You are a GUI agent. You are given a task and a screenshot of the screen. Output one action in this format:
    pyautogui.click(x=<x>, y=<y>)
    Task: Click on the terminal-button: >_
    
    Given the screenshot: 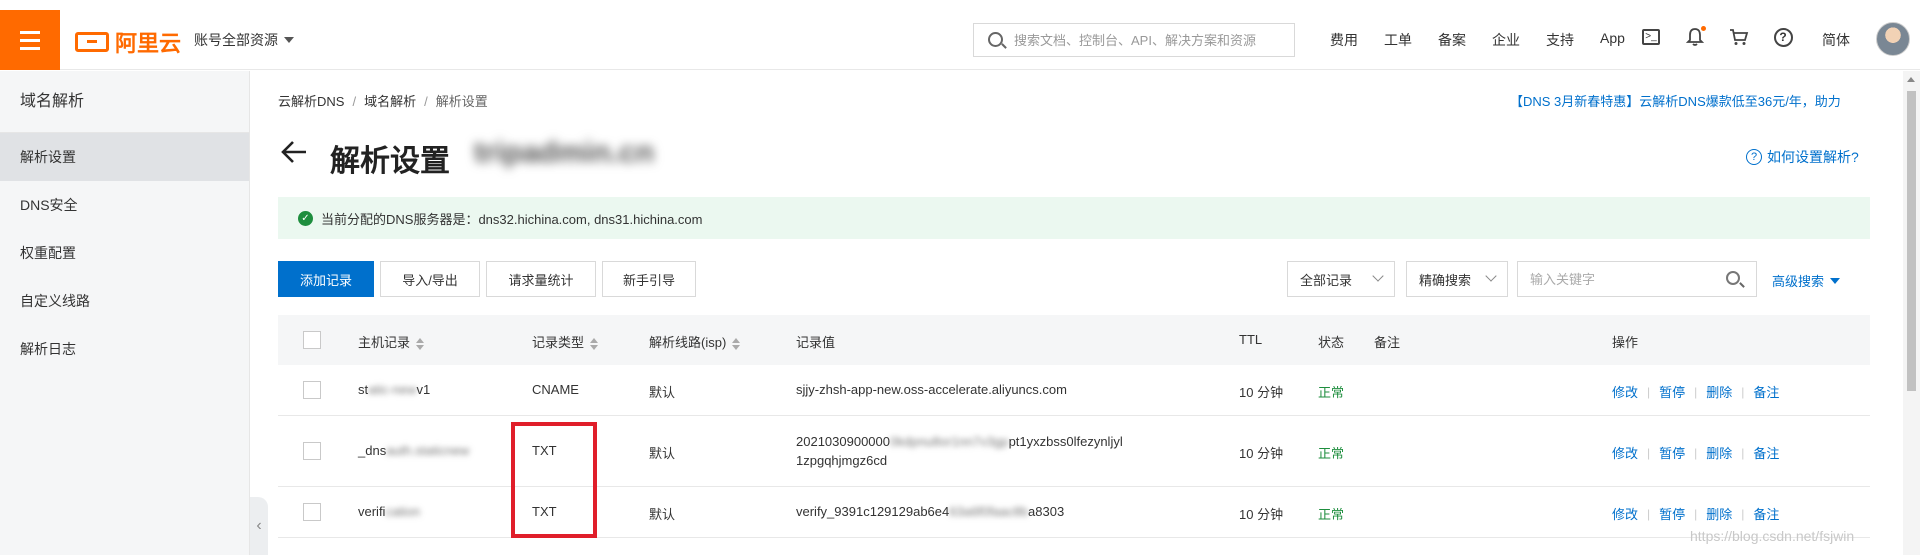 What is the action you would take?
    pyautogui.click(x=1651, y=37)
    